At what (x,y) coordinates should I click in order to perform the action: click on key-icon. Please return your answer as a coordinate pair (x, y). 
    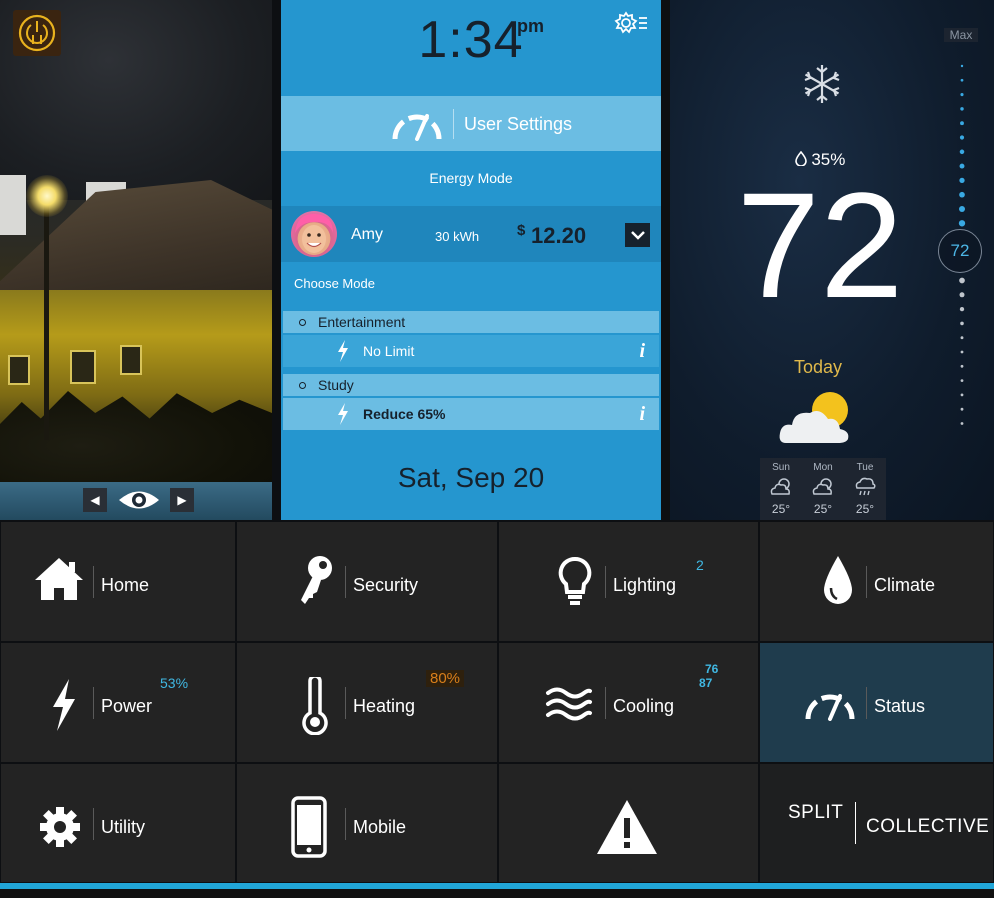
    Looking at the image, I should click on (316, 580).